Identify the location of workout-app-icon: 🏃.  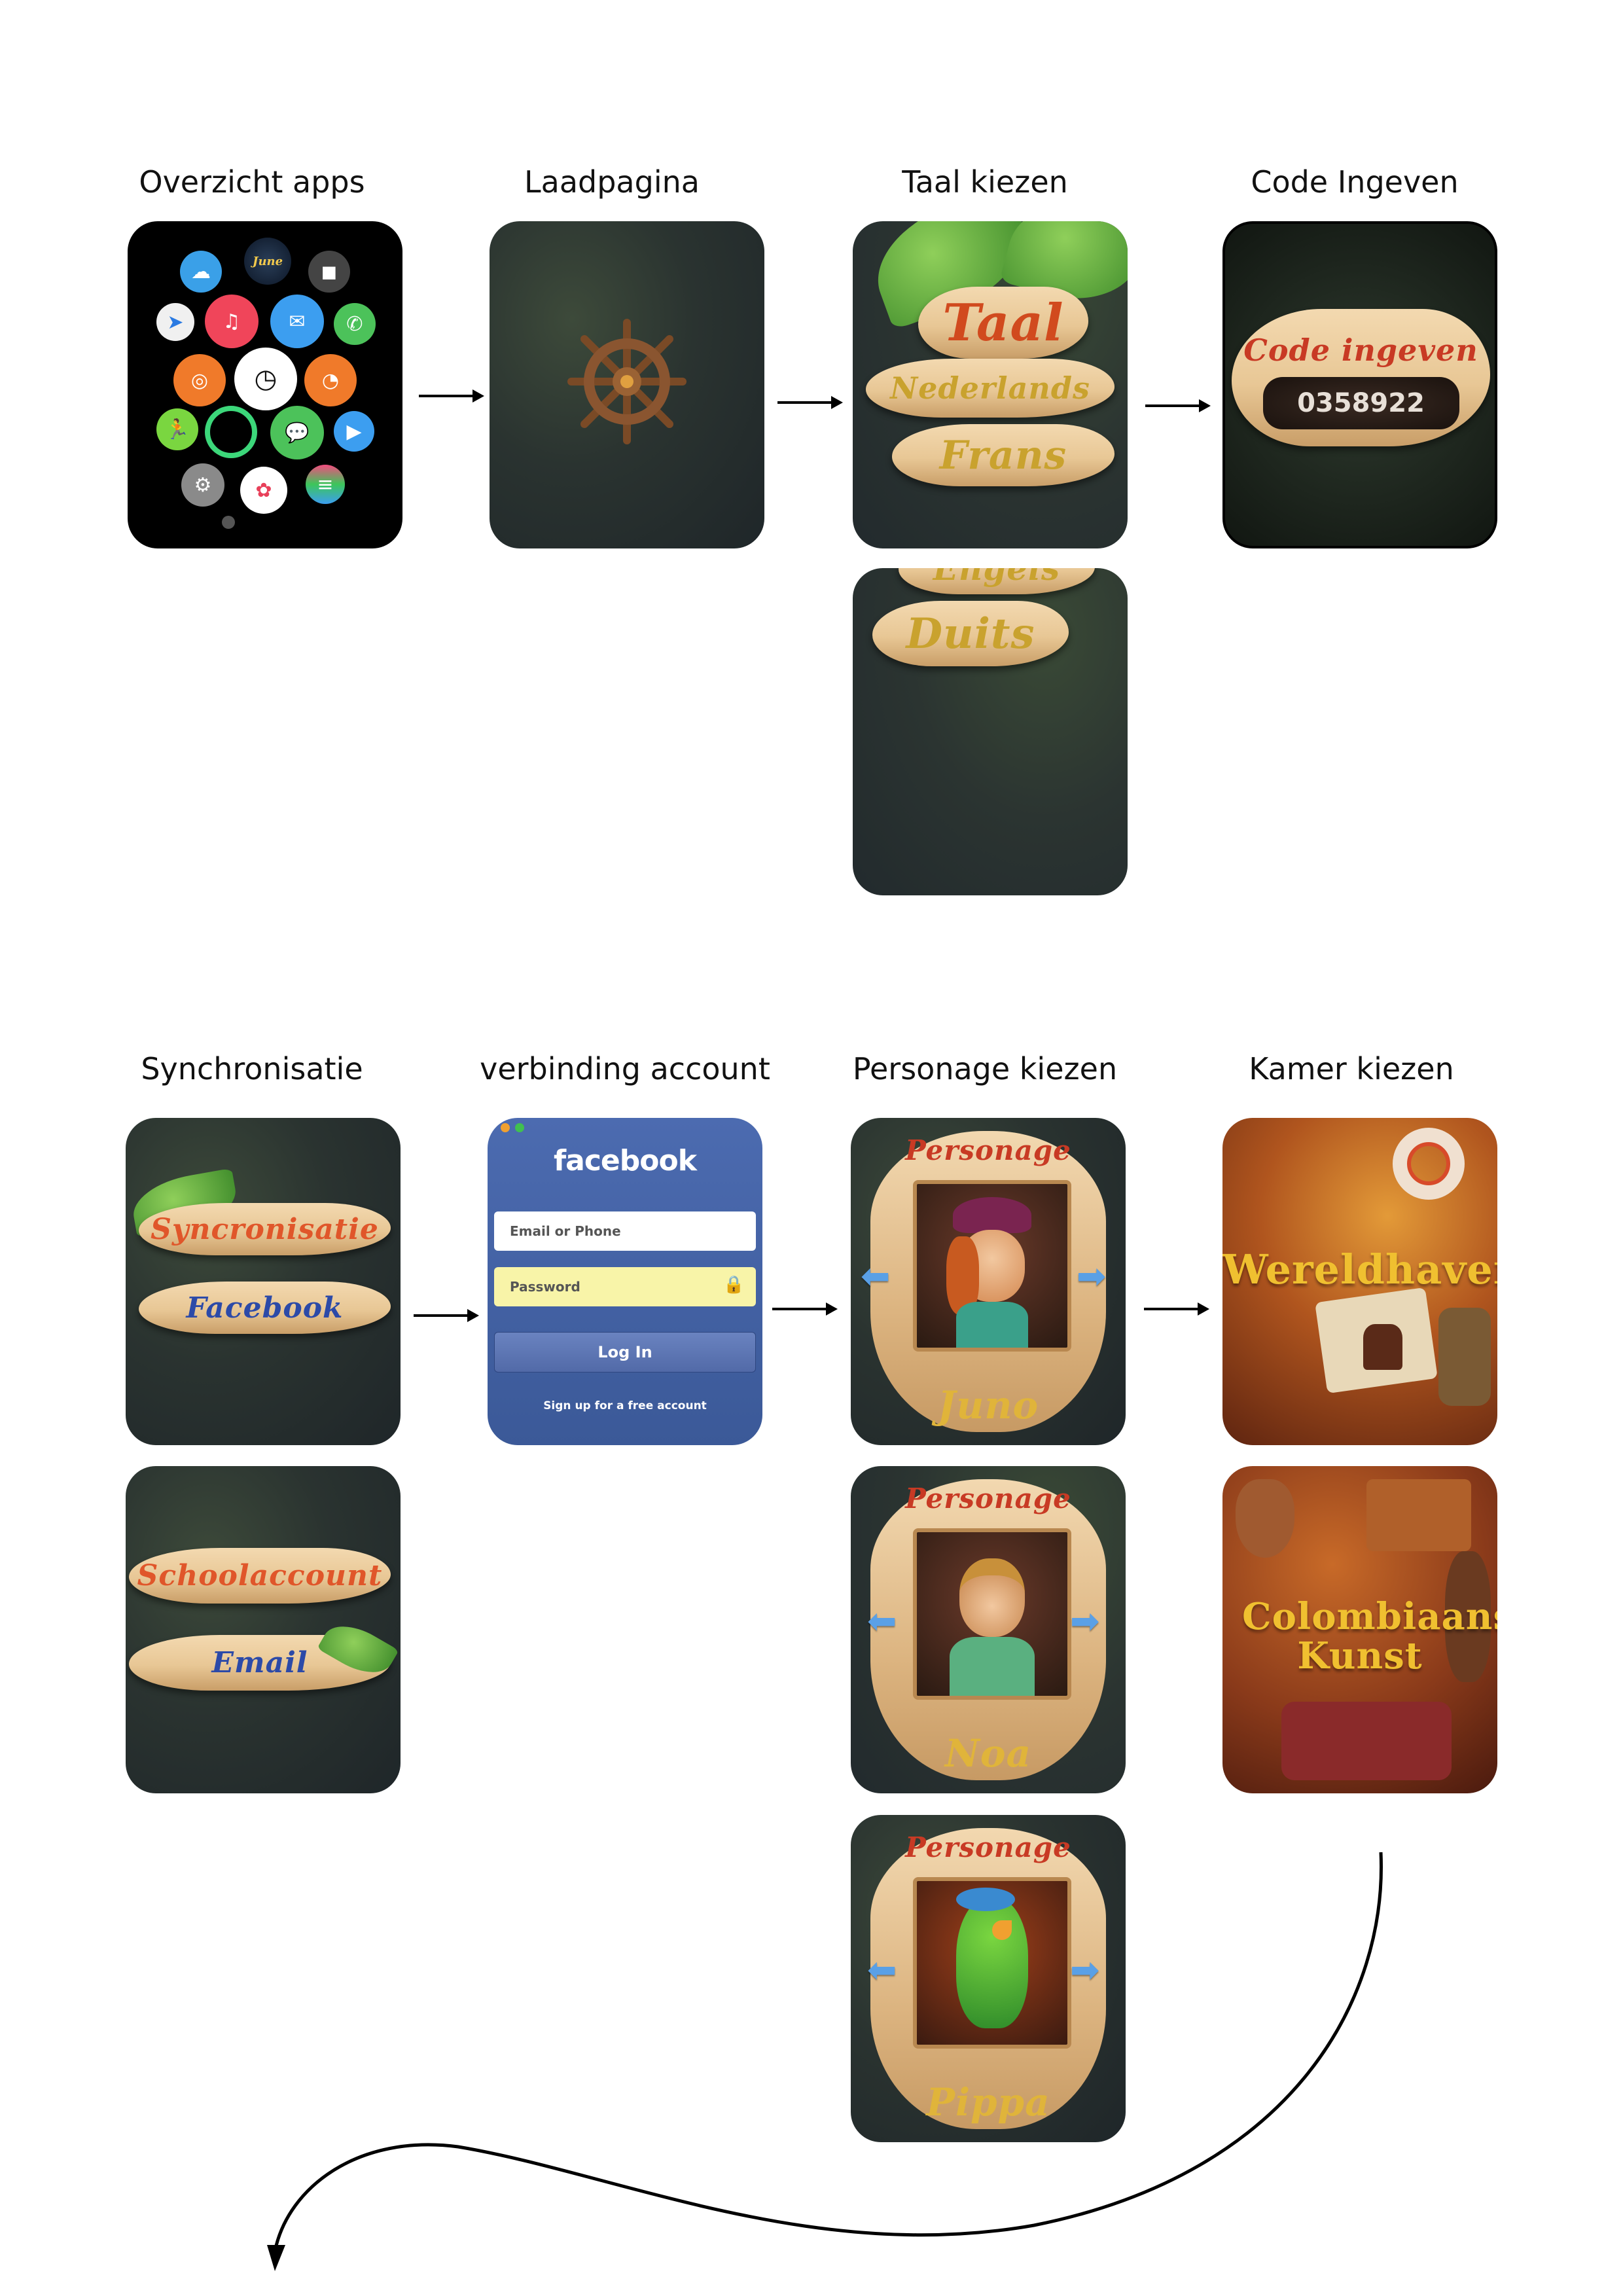
(177, 429).